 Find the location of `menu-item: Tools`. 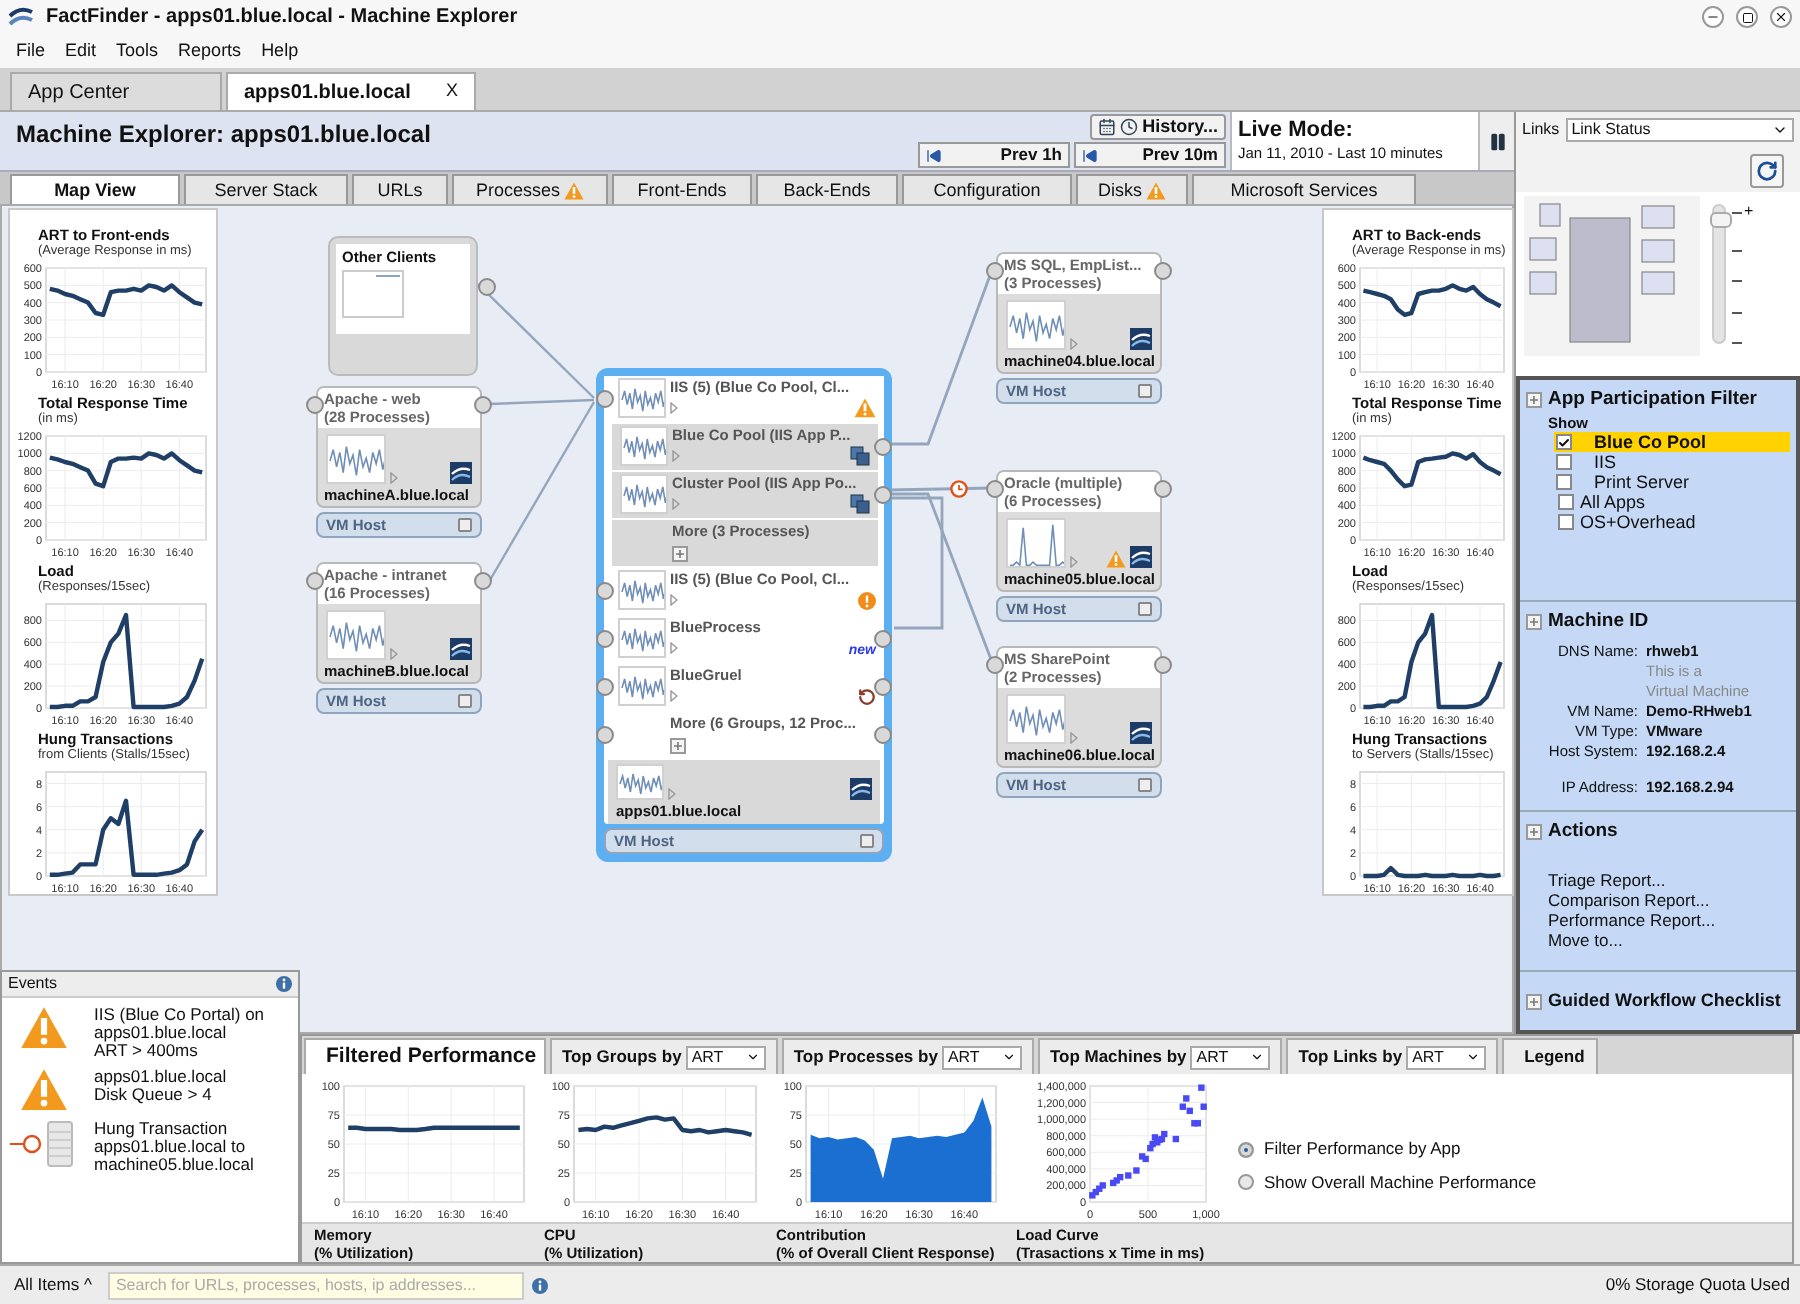

menu-item: Tools is located at coordinates (137, 51).